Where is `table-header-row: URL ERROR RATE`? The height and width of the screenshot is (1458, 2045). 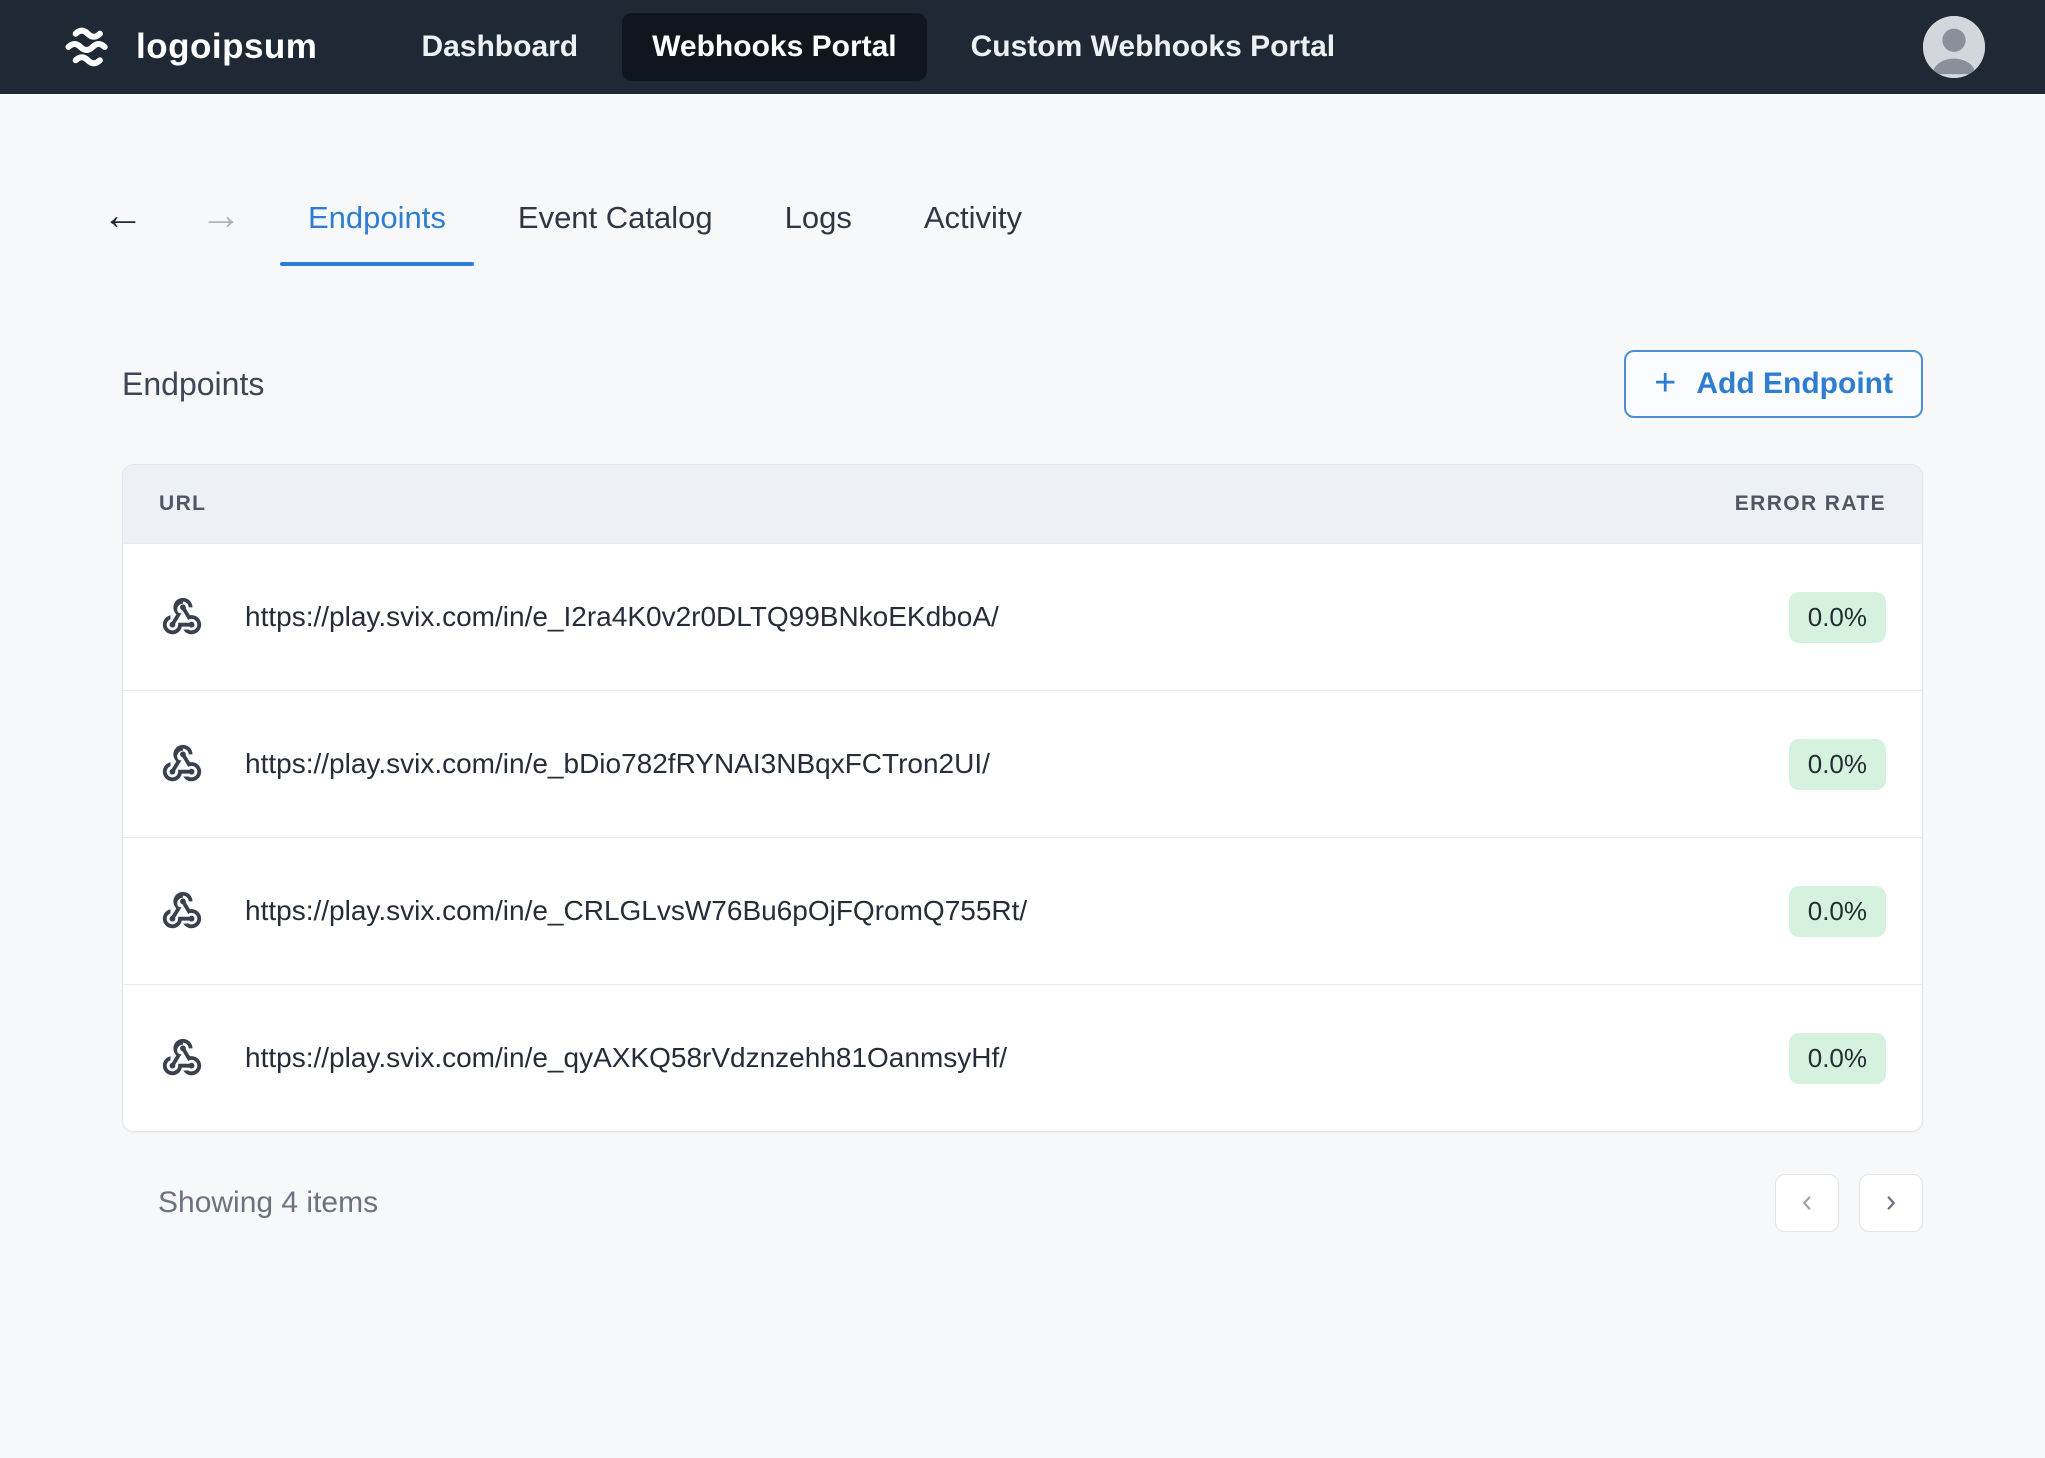 table-header-row: URL ERROR RATE is located at coordinates (1022, 504).